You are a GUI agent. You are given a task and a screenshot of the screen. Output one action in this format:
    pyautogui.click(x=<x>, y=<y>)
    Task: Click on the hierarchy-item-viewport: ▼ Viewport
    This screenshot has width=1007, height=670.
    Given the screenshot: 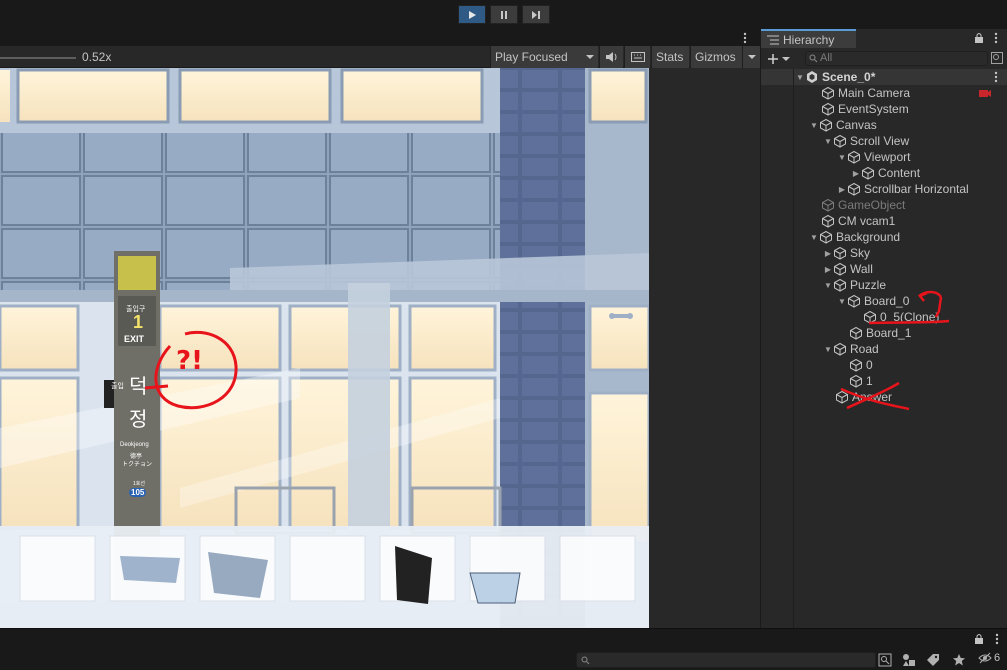 What is the action you would take?
    pyautogui.click(x=884, y=157)
    